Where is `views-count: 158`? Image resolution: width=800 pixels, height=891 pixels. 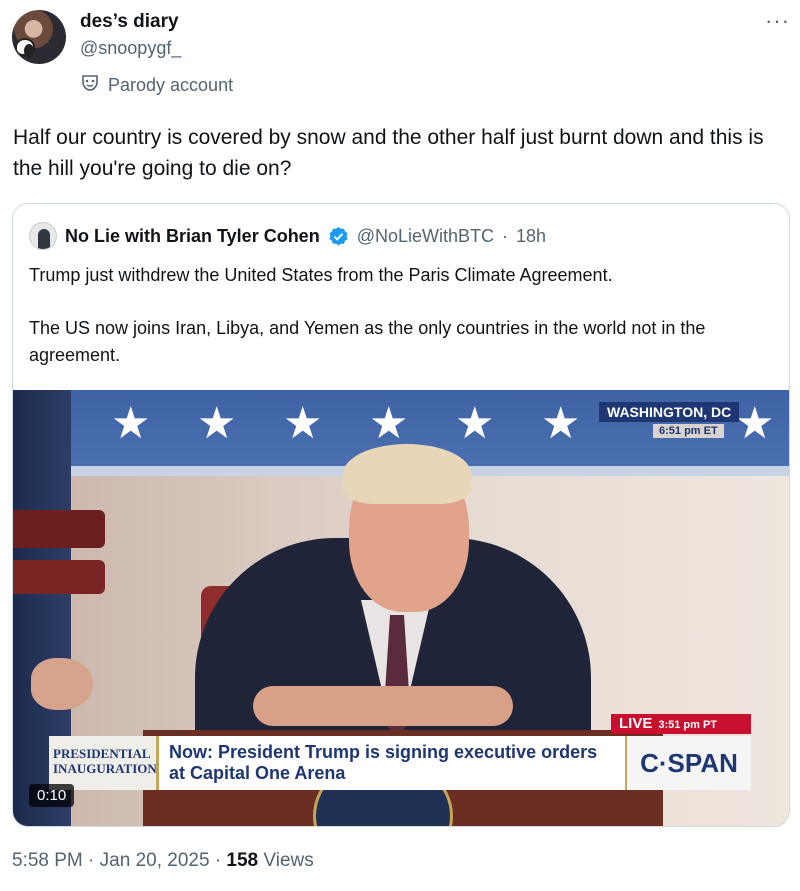 views-count: 158 is located at coordinates (242, 860).